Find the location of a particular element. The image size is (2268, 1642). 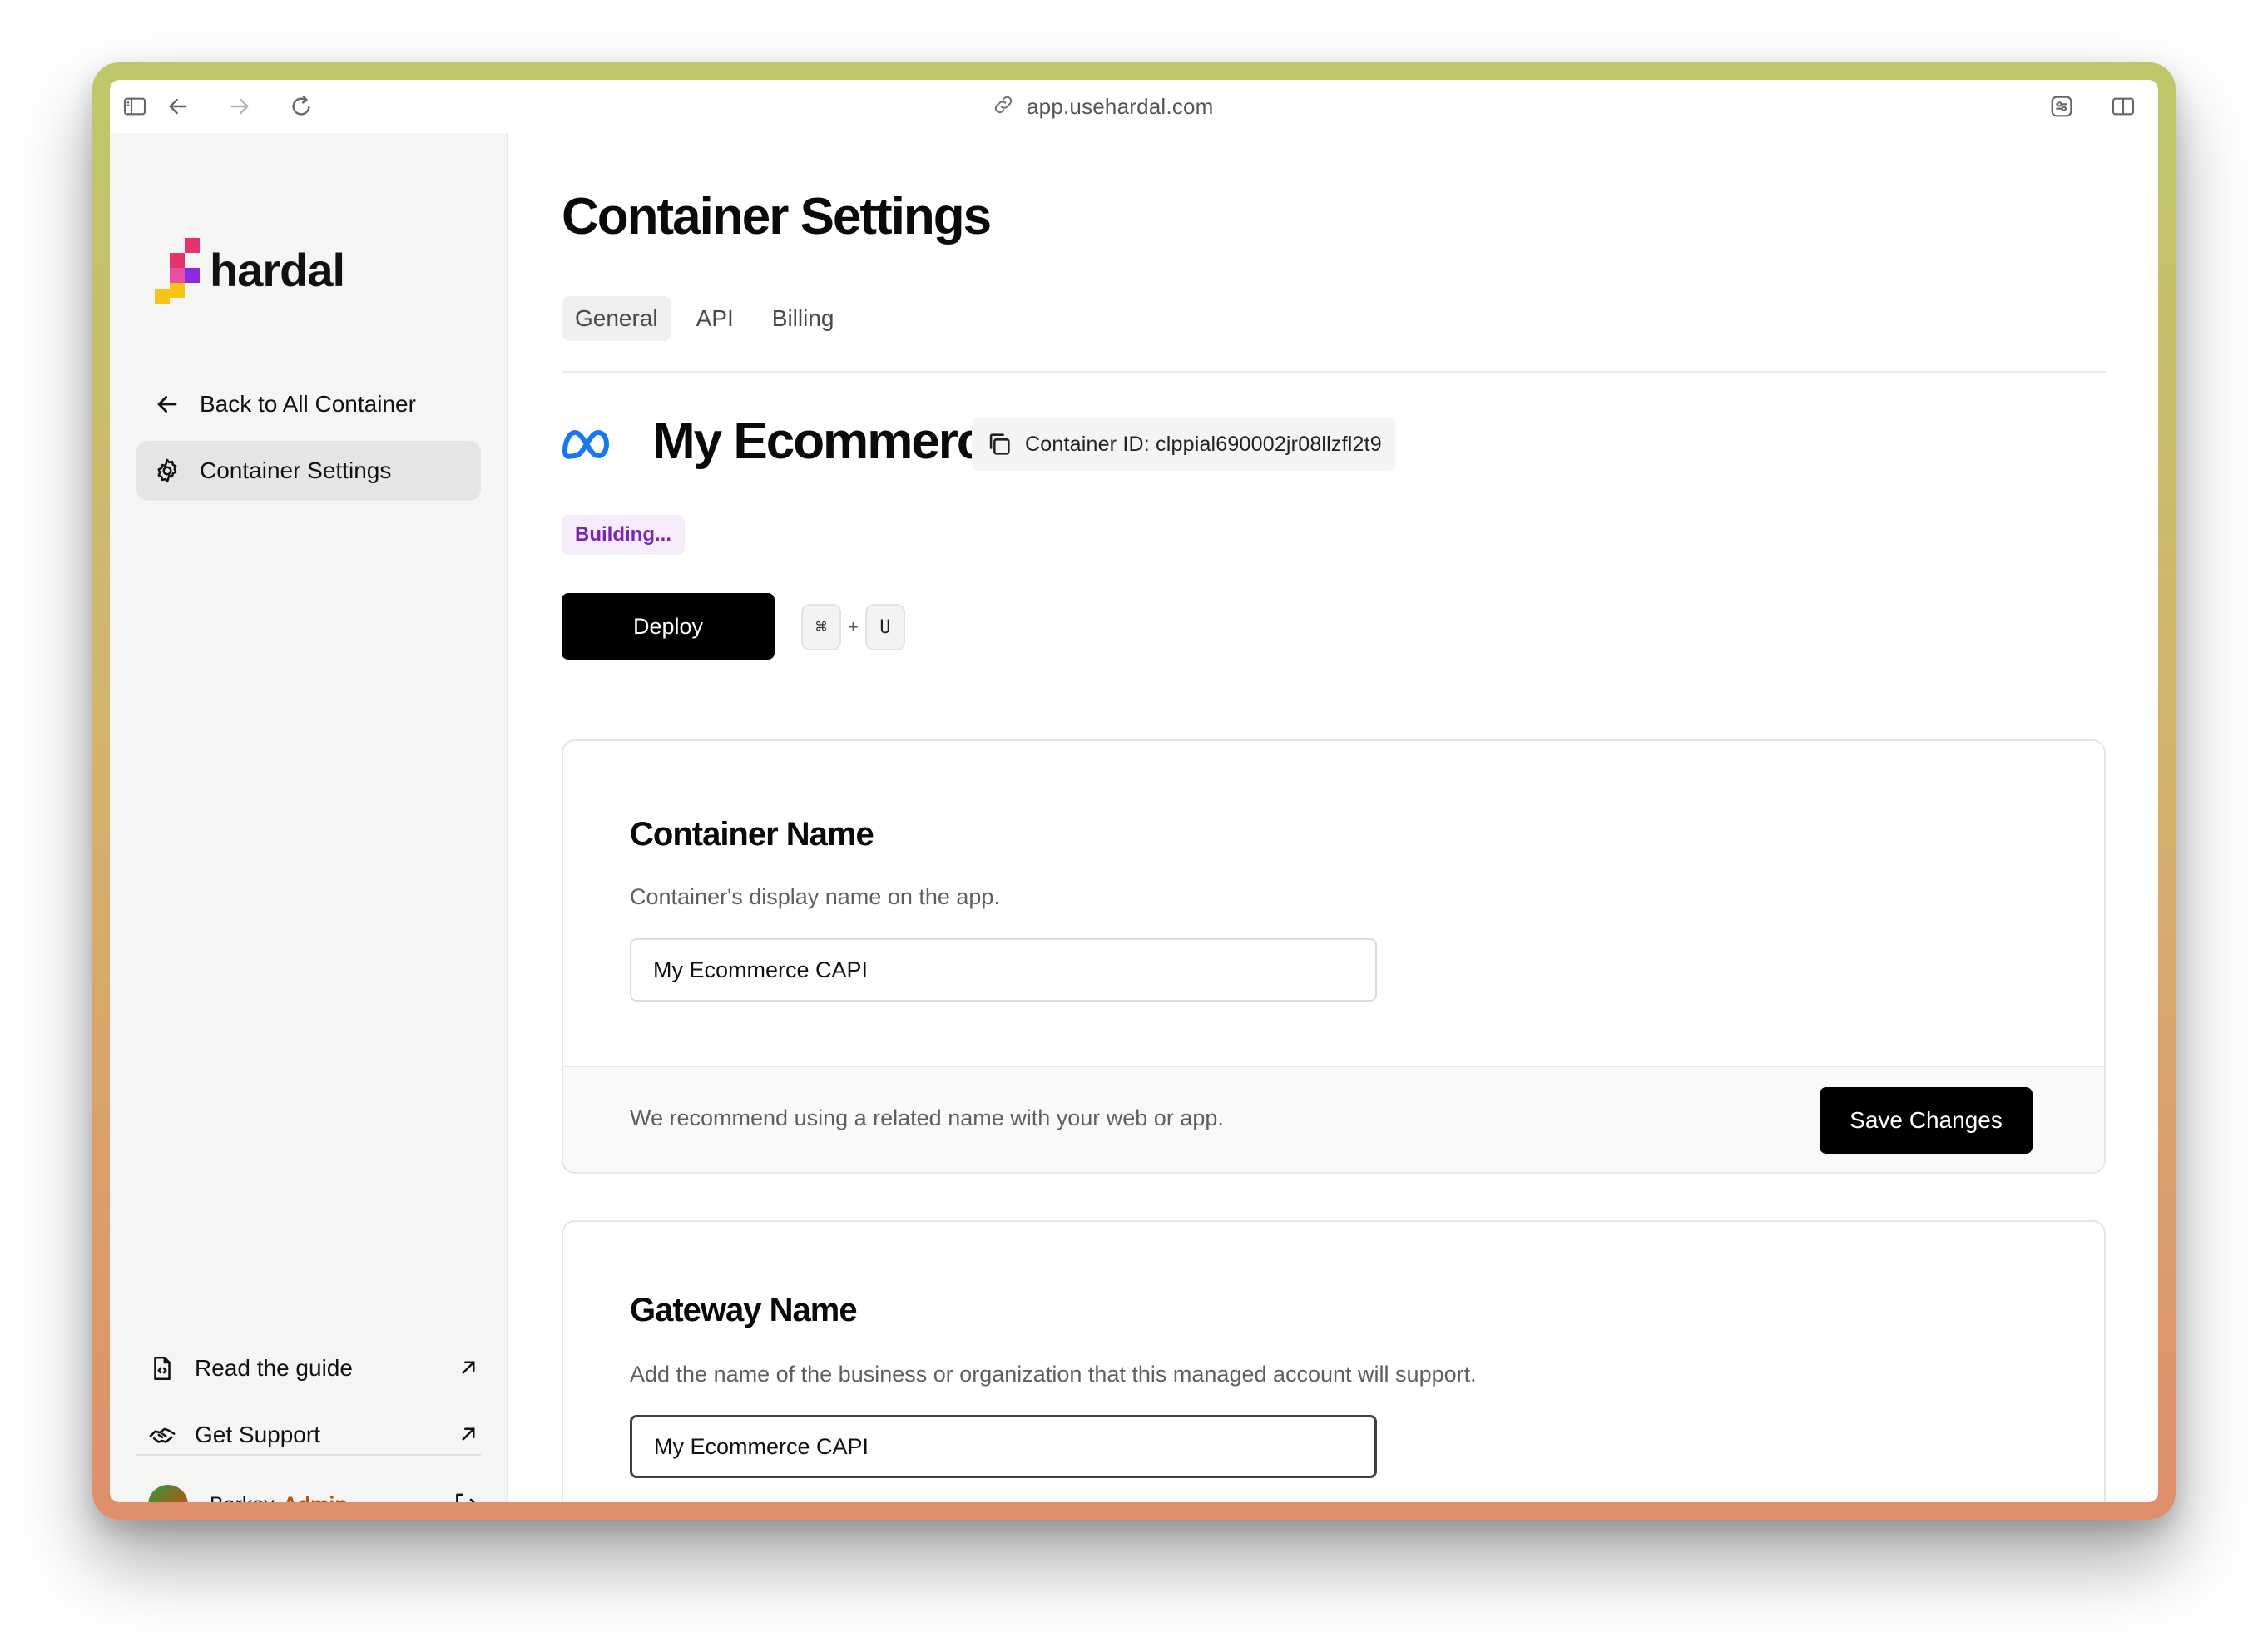

sidebar-divider is located at coordinates (308, 1455).